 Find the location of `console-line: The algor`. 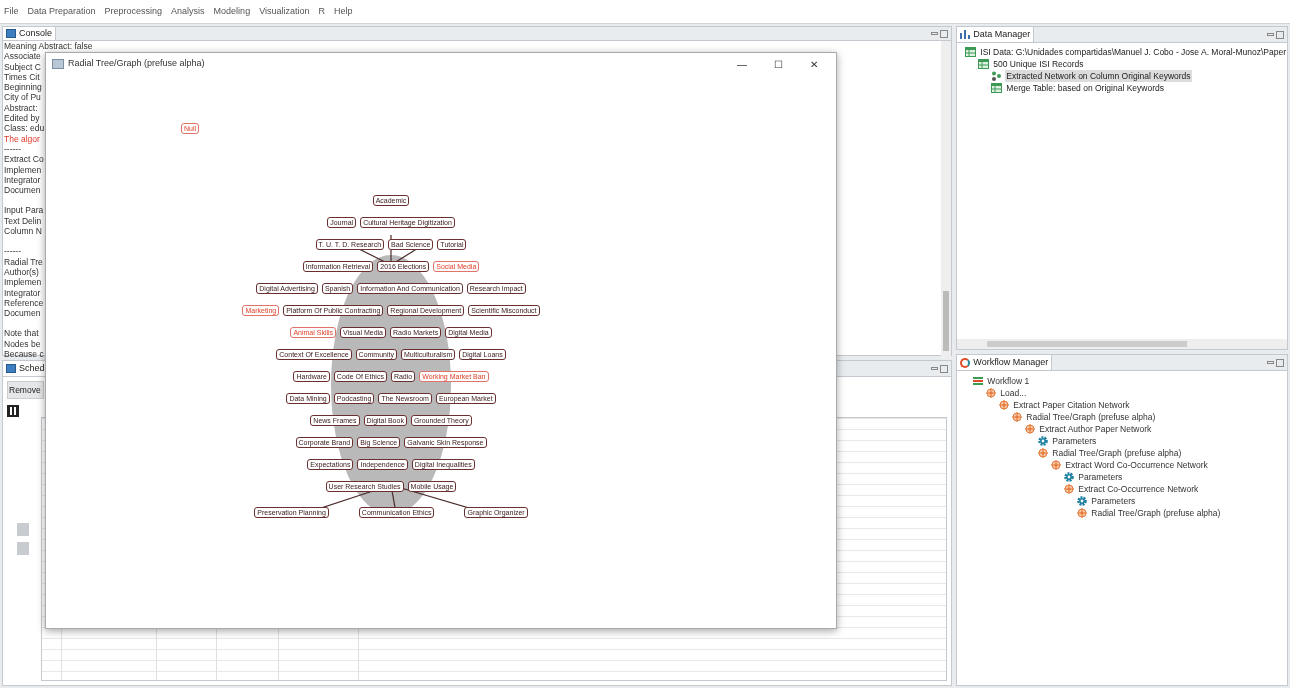

console-line: The algor is located at coordinates (22, 138).